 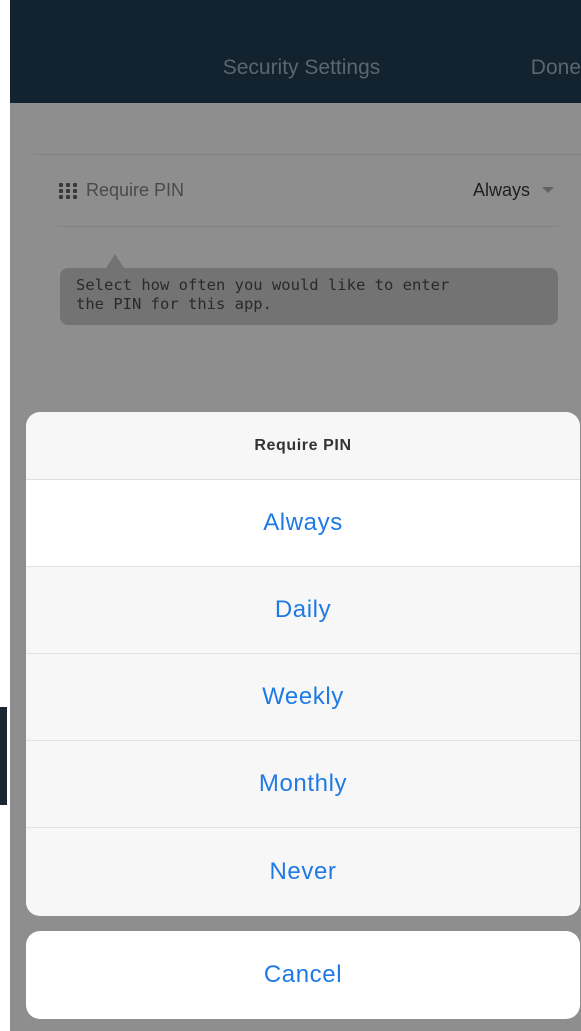 I want to click on cancel-button: Cancel, so click(x=303, y=975).